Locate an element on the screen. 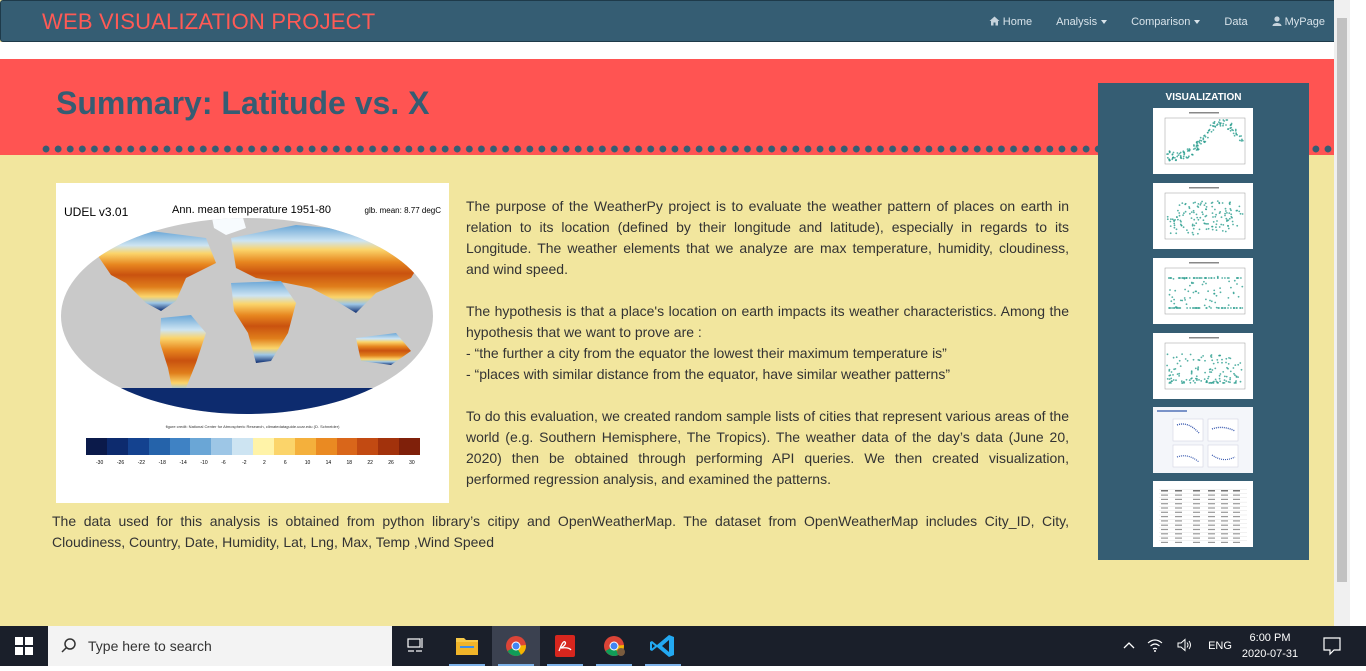 The height and width of the screenshot is (671, 1366). nav-data: Data is located at coordinates (1235, 22).